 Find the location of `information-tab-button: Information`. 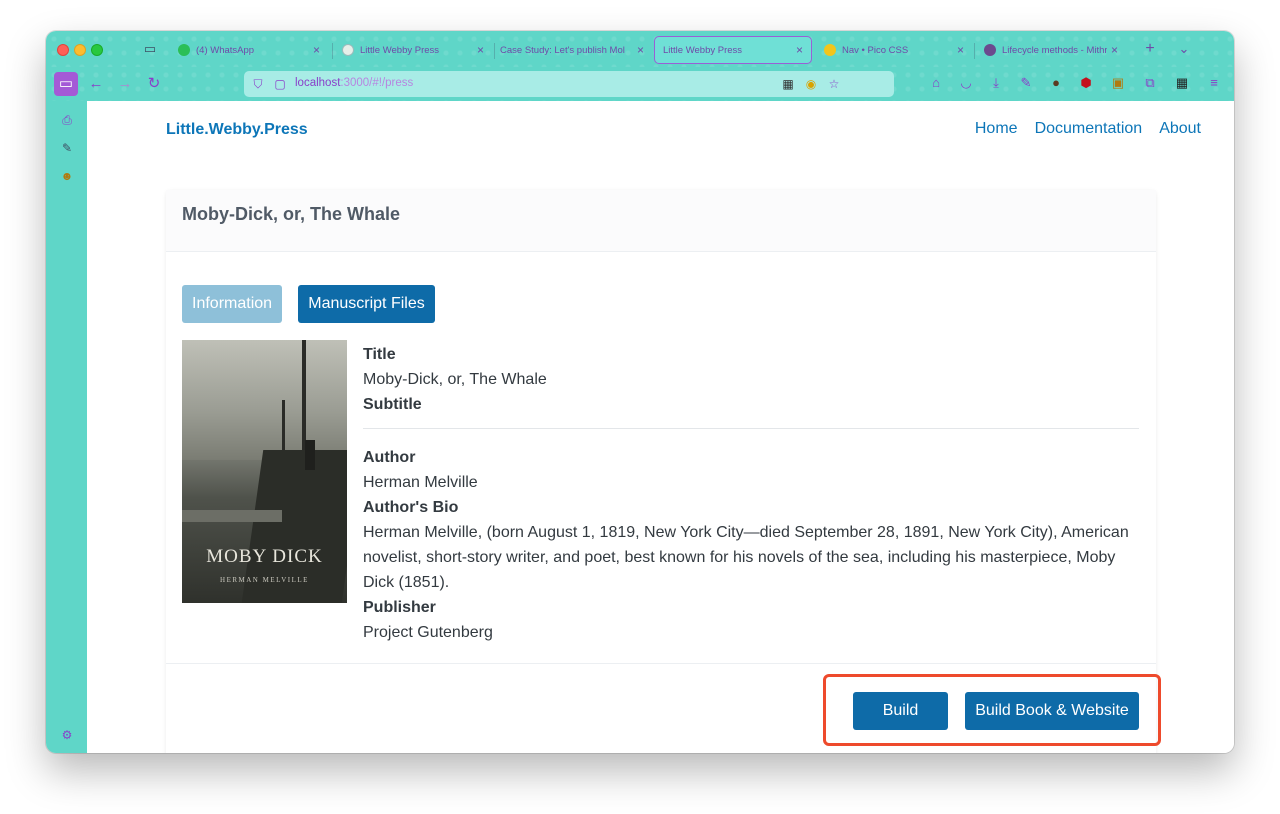

information-tab-button: Information is located at coordinates (232, 304).